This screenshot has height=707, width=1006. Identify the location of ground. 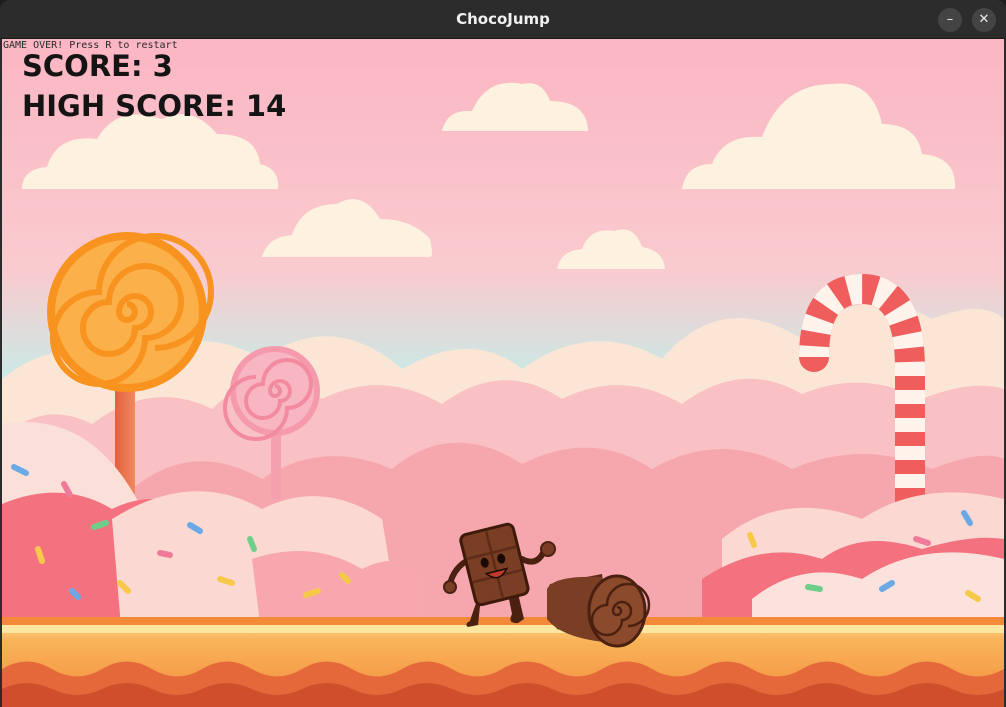
(503, 662).